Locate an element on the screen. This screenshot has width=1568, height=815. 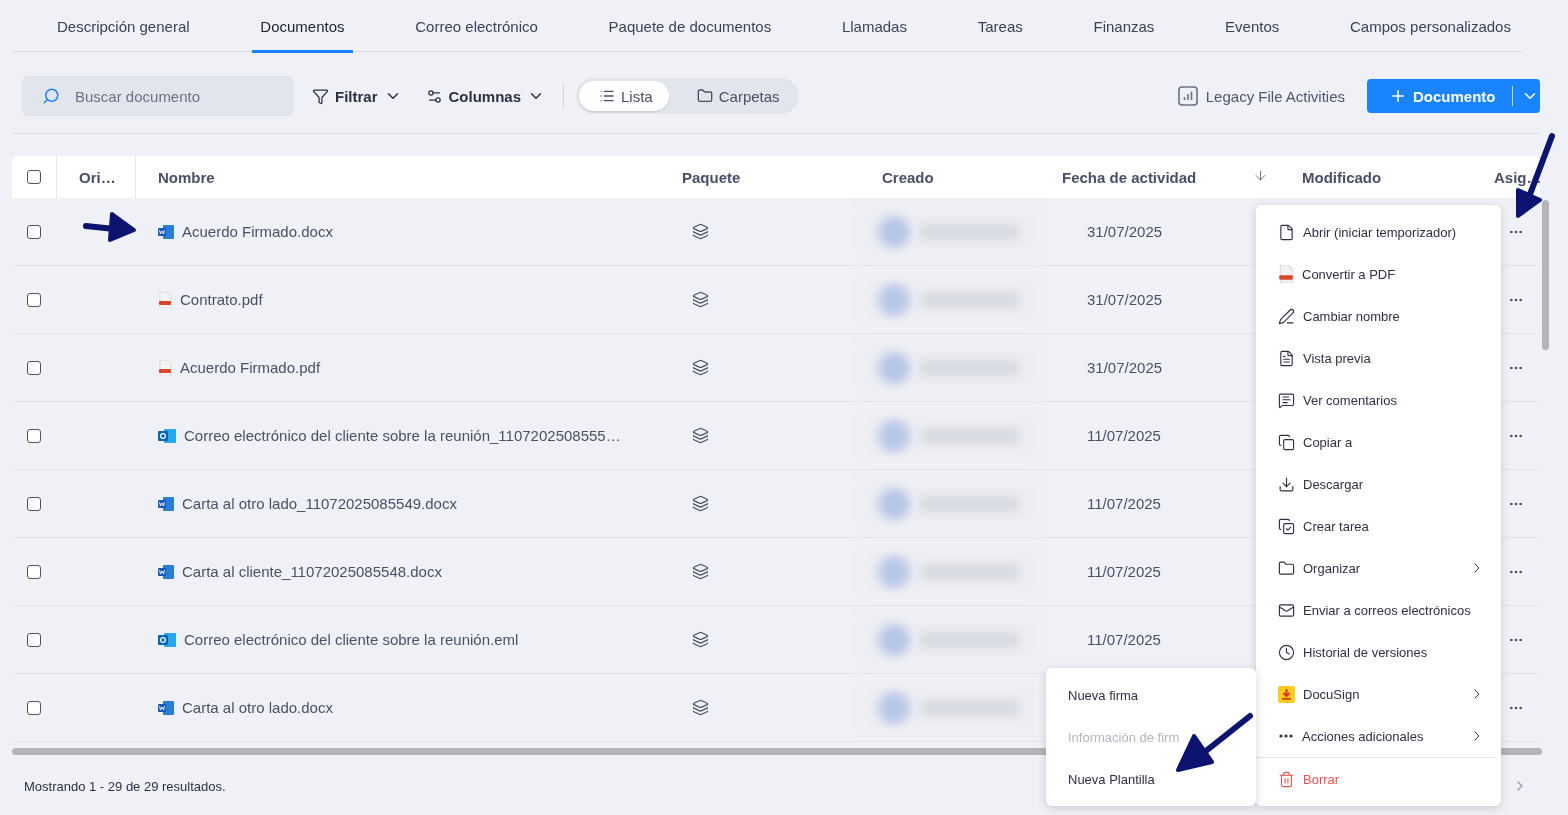
menu-item: Descargar is located at coordinates (1378, 484).